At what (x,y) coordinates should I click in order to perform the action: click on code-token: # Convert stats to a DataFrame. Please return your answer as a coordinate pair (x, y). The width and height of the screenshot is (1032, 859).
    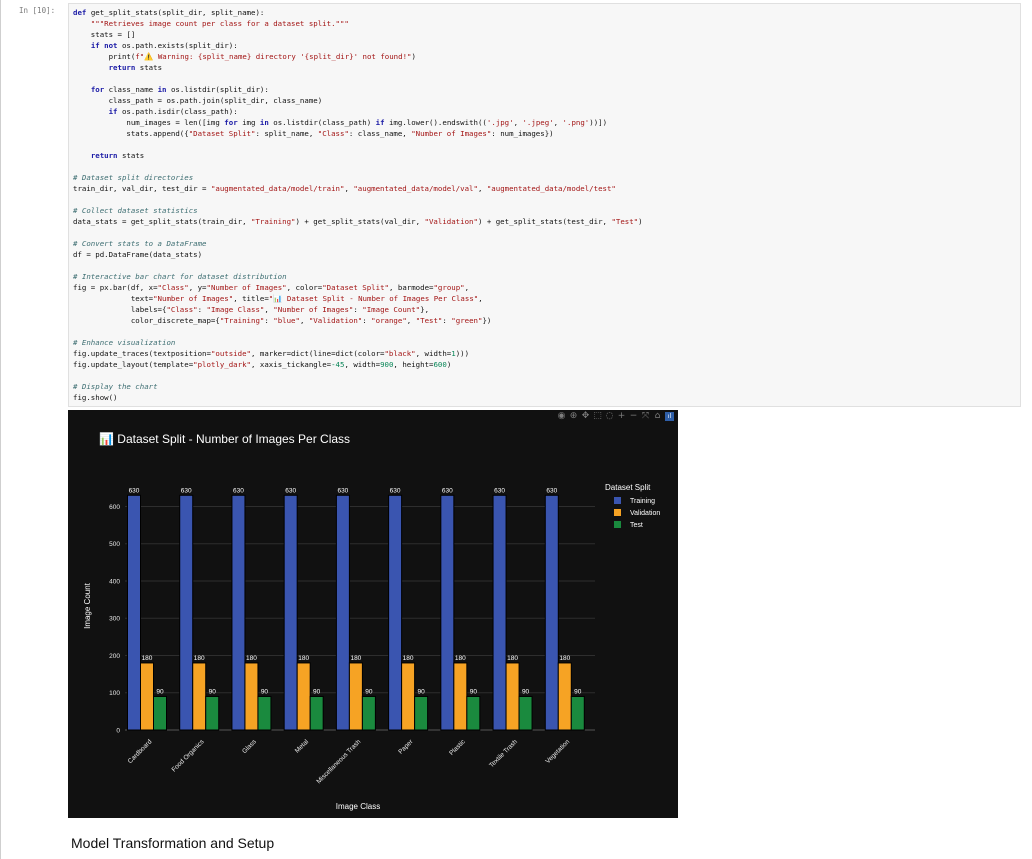
    Looking at the image, I should click on (140, 243).